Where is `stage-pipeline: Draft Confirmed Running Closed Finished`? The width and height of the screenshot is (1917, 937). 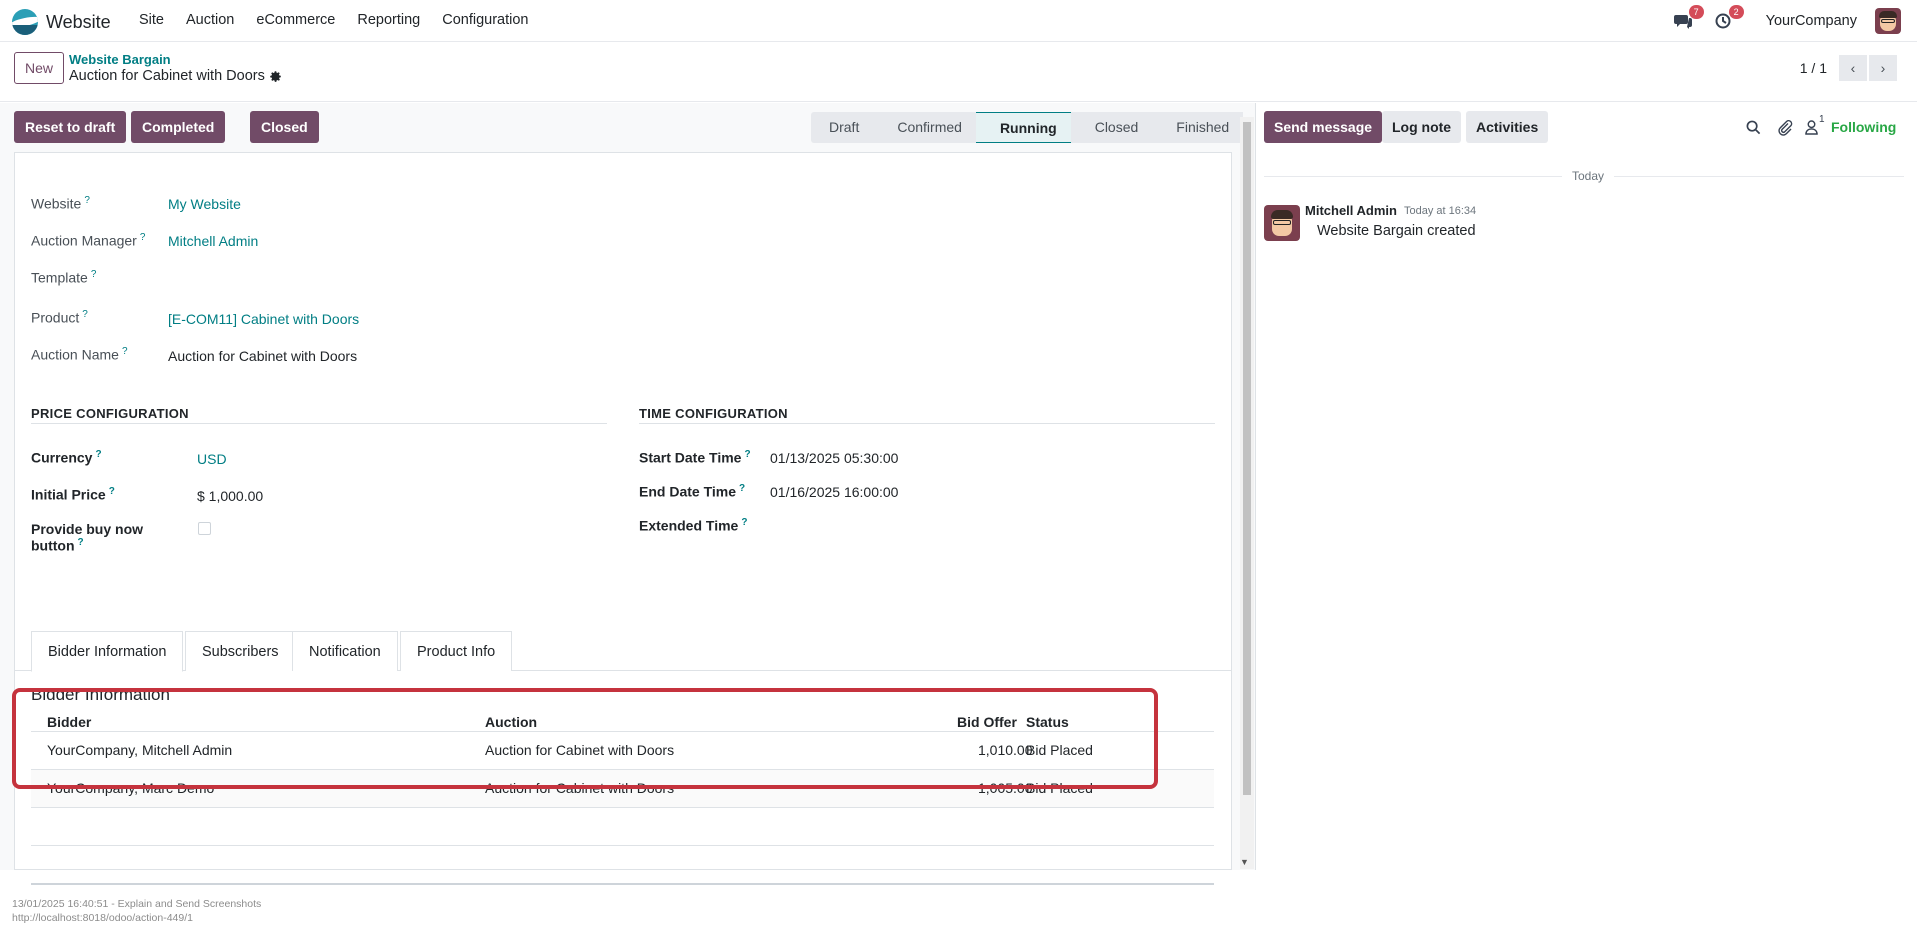
stage-pipeline: Draft Confirmed Running Closed Finished is located at coordinates (1027, 127).